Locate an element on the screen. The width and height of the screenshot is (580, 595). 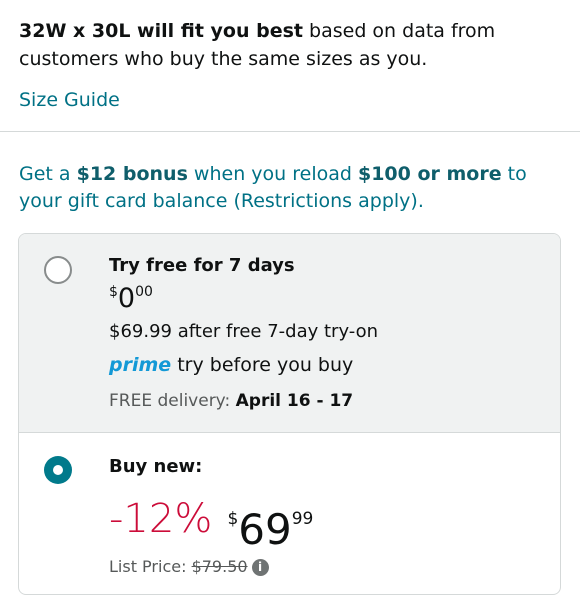
promo-text-2: when you reload is located at coordinates (272, 174).